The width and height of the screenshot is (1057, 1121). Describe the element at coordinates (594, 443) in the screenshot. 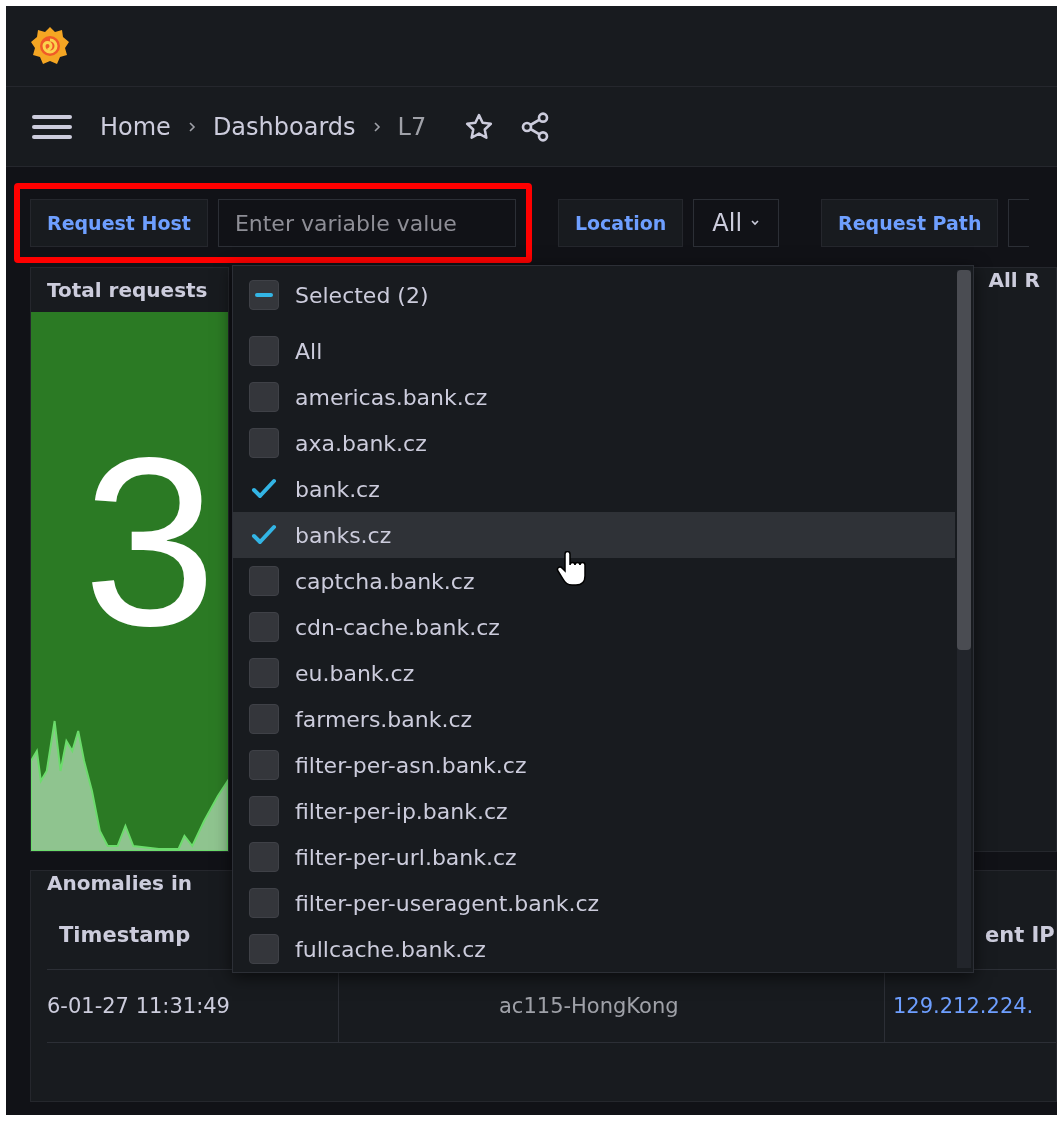

I see `dropdown-option: axa.bank.cz` at that location.